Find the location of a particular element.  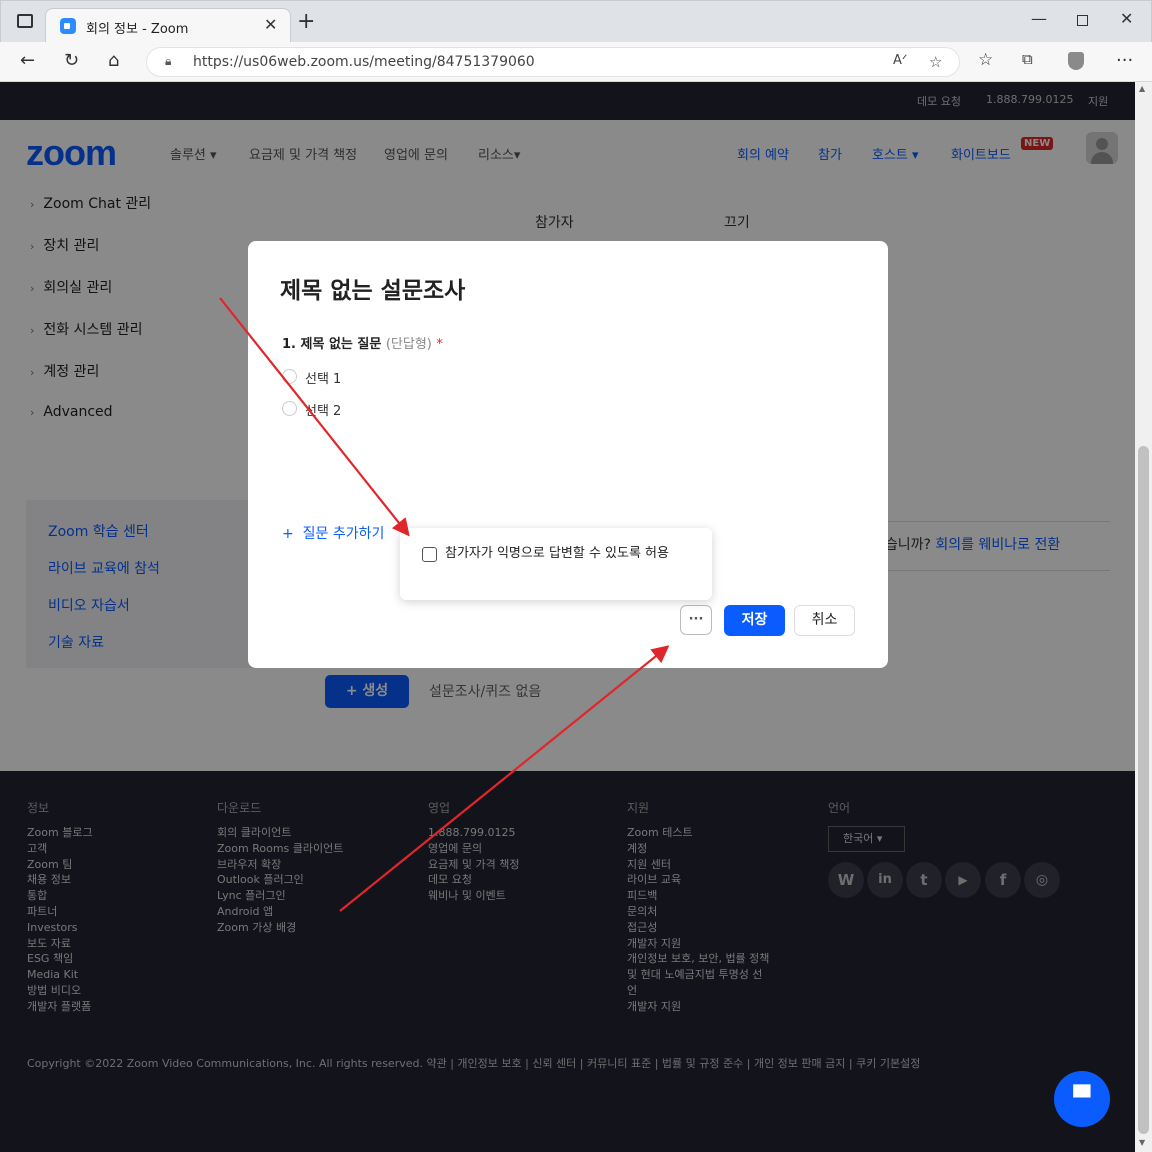

home-icon: ⌂ is located at coordinates (113, 60).